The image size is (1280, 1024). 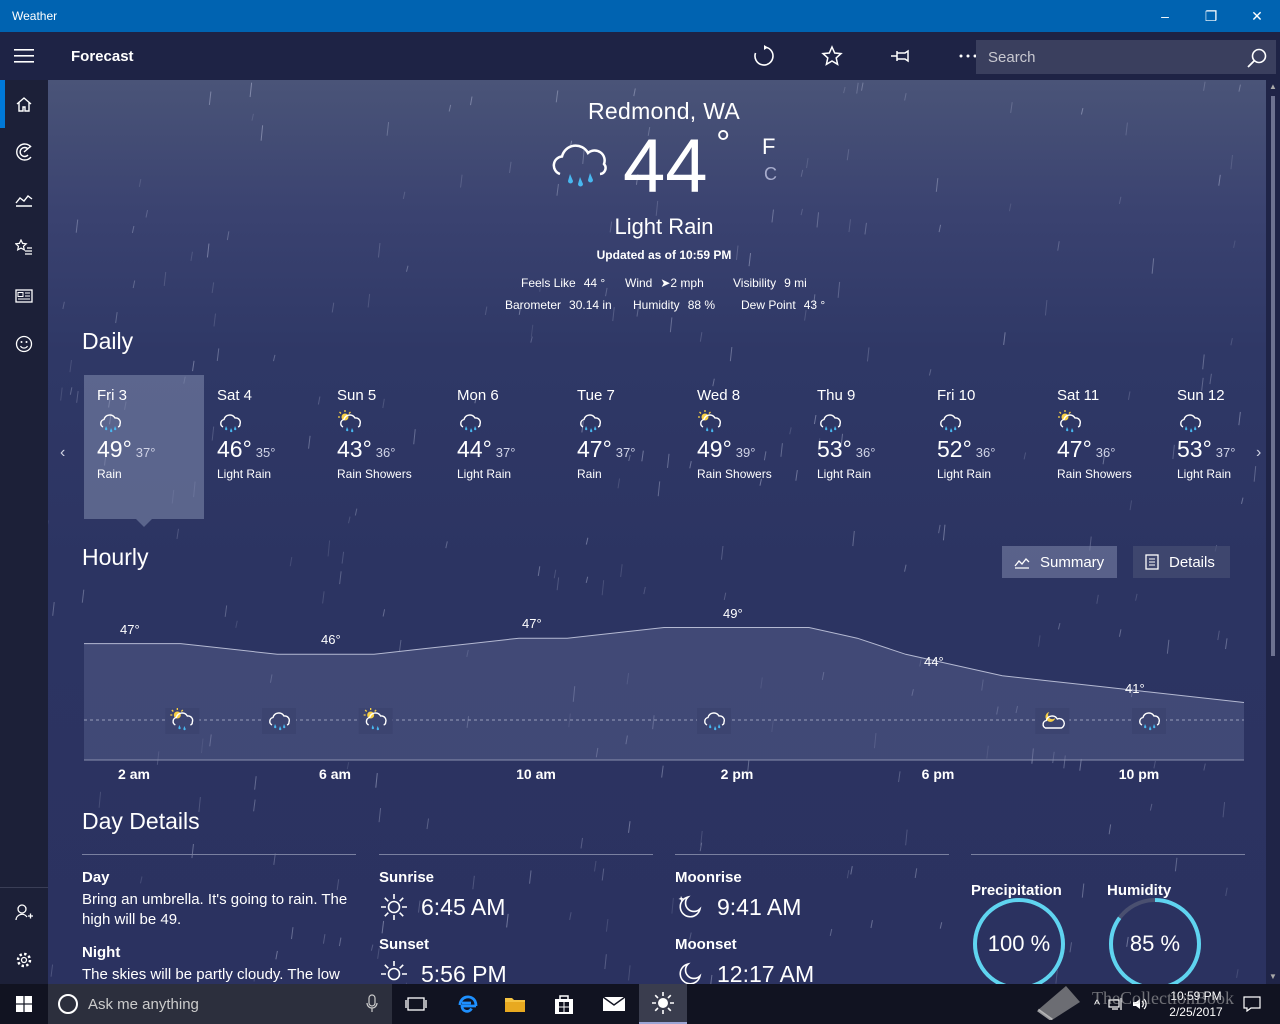 I want to click on day-condition: Light Rain, so click(x=1204, y=474).